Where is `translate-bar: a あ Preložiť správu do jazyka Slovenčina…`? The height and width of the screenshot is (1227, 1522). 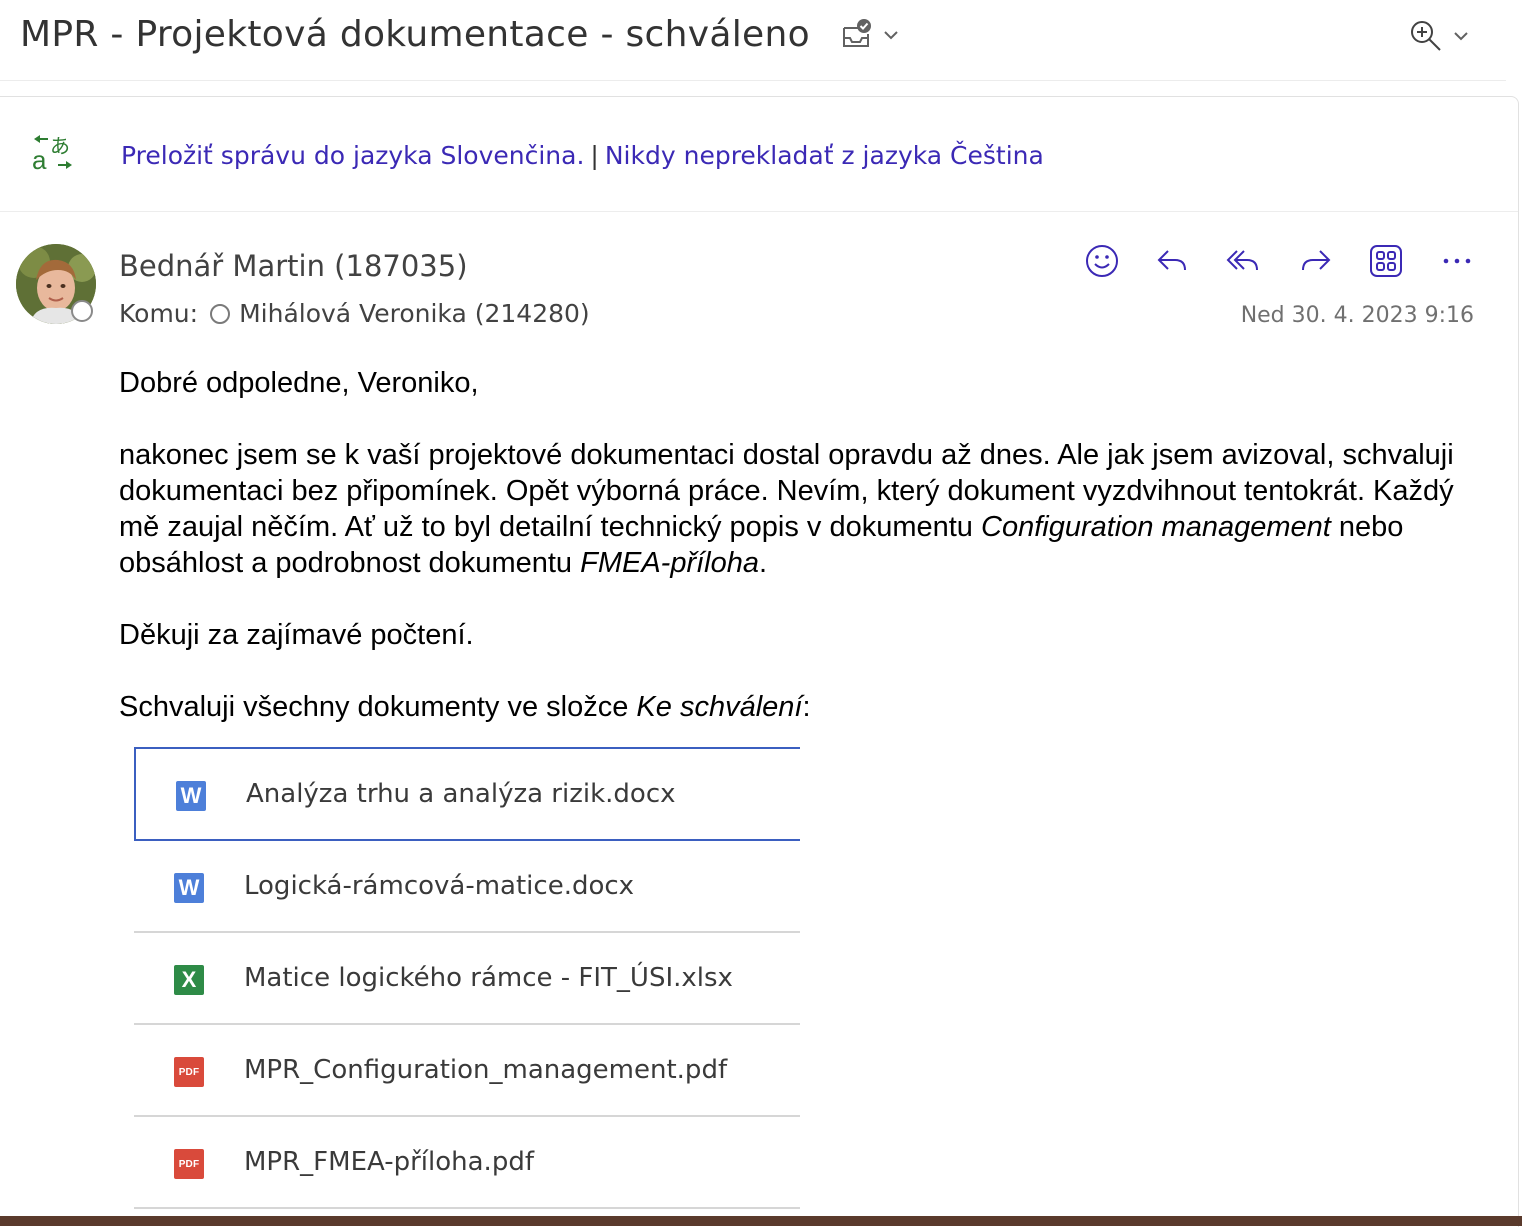
translate-bar: a あ Preložiť správu do jazyka Slovenčina… is located at coordinates (759, 154).